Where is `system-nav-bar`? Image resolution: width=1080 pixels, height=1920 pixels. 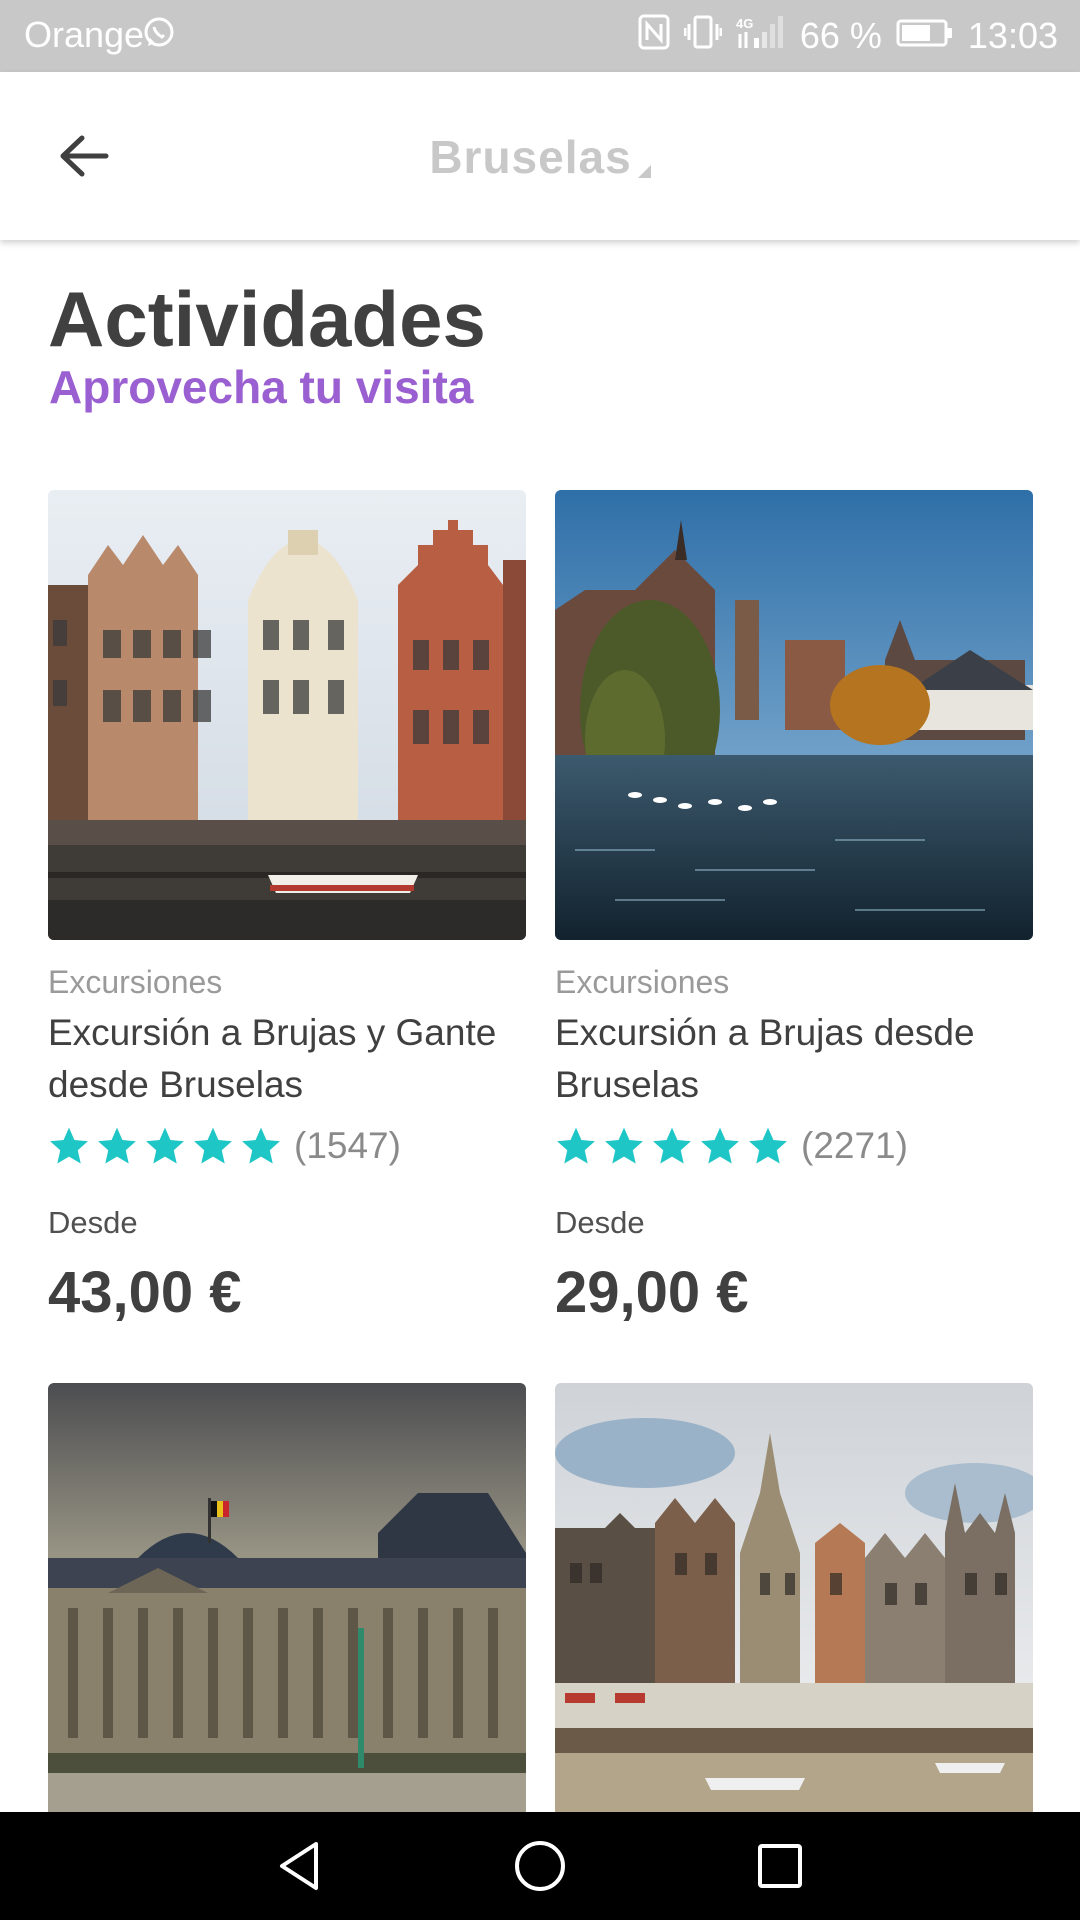 system-nav-bar is located at coordinates (540, 1866).